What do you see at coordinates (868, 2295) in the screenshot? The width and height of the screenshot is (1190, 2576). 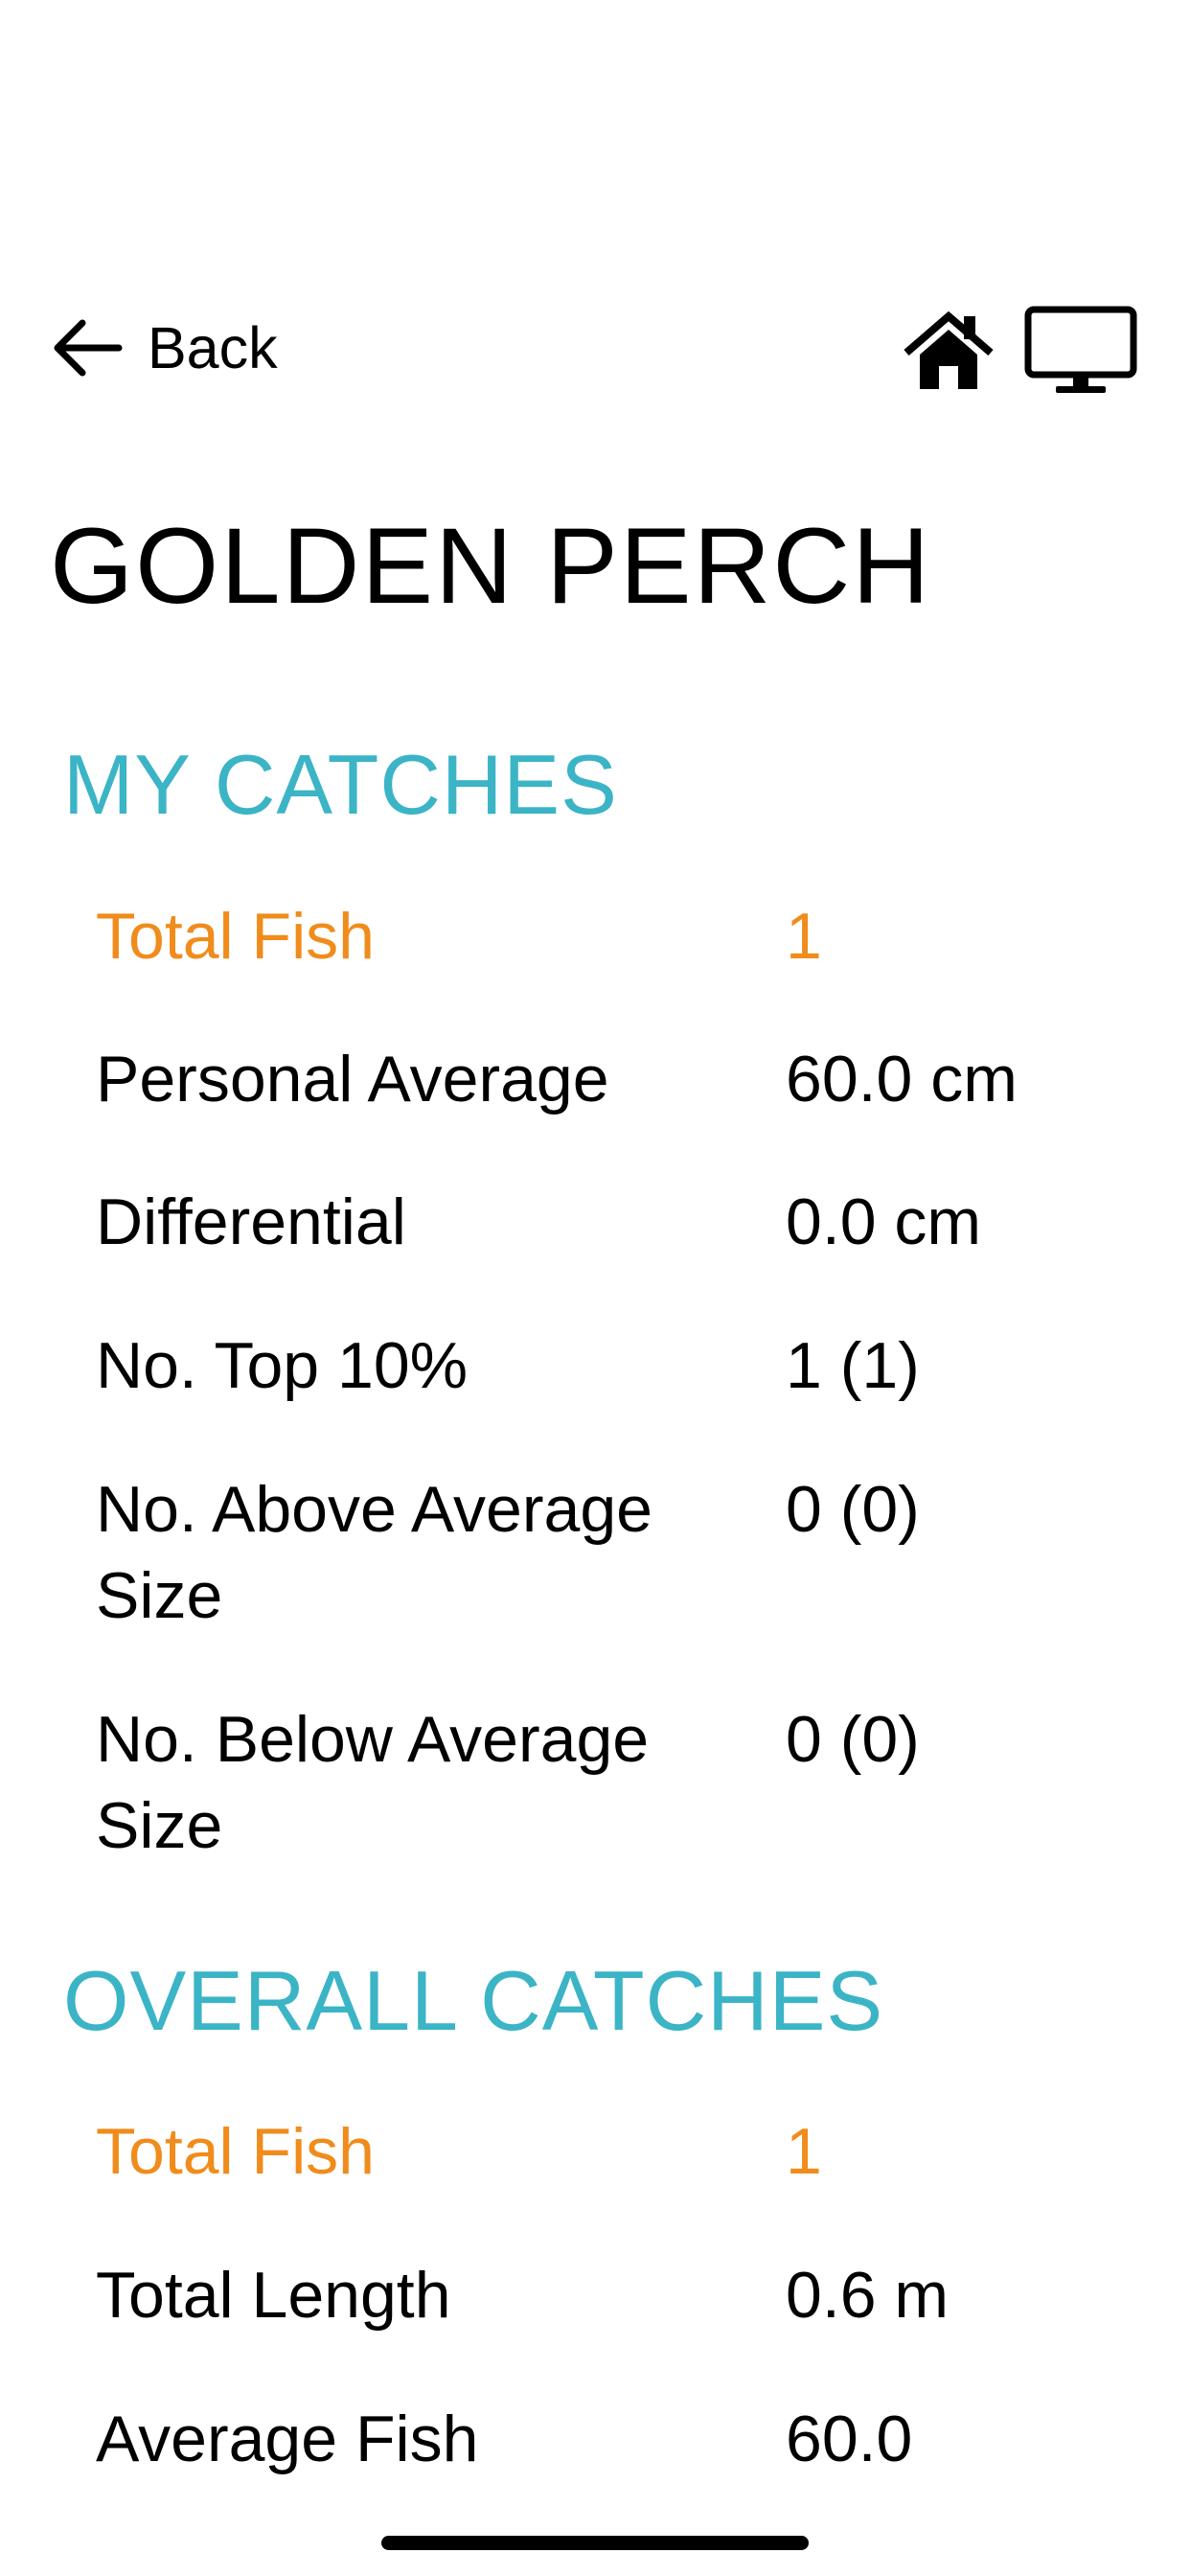 I see `stat-value: 0.6 m` at bounding box center [868, 2295].